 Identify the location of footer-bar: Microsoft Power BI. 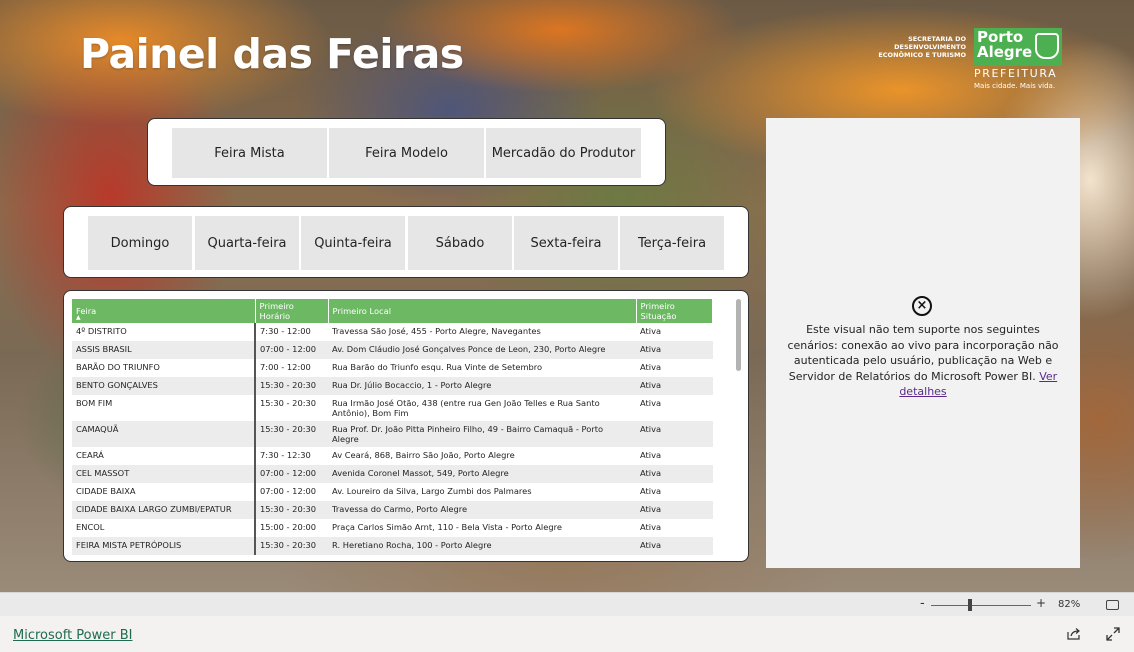
(567, 634).